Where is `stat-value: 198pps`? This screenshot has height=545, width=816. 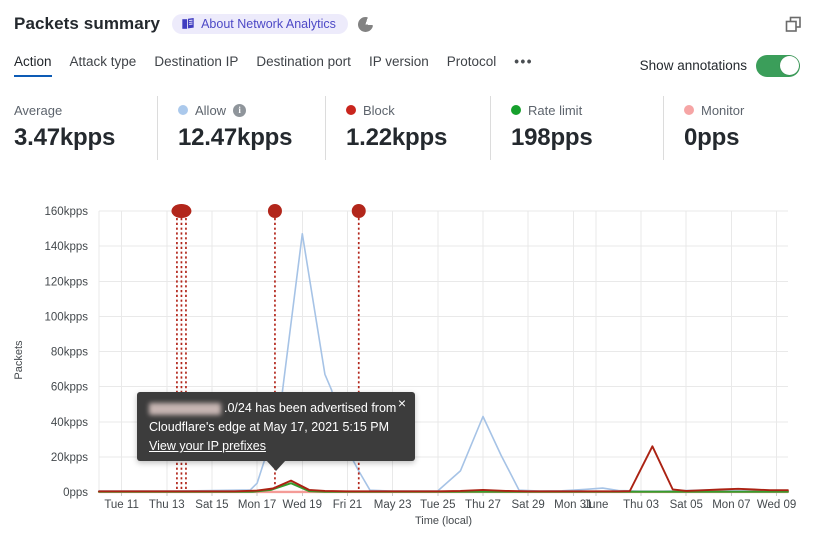 stat-value: 198pps is located at coordinates (552, 137).